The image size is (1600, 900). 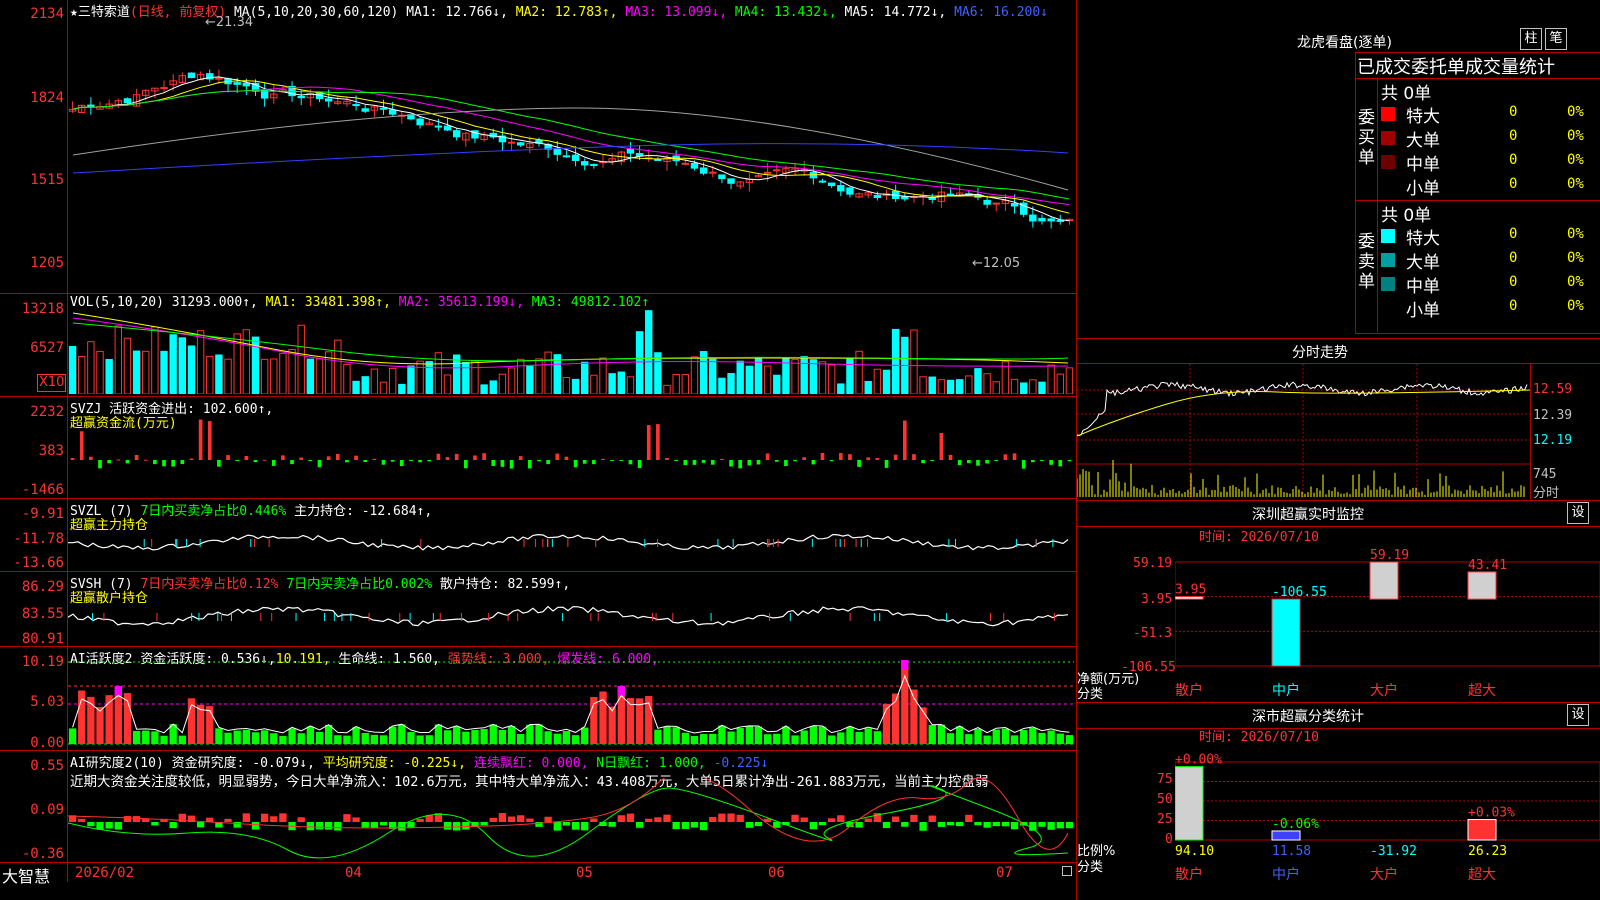 What do you see at coordinates (1556, 39) in the screenshot?
I see `tick-view-button: 笔` at bounding box center [1556, 39].